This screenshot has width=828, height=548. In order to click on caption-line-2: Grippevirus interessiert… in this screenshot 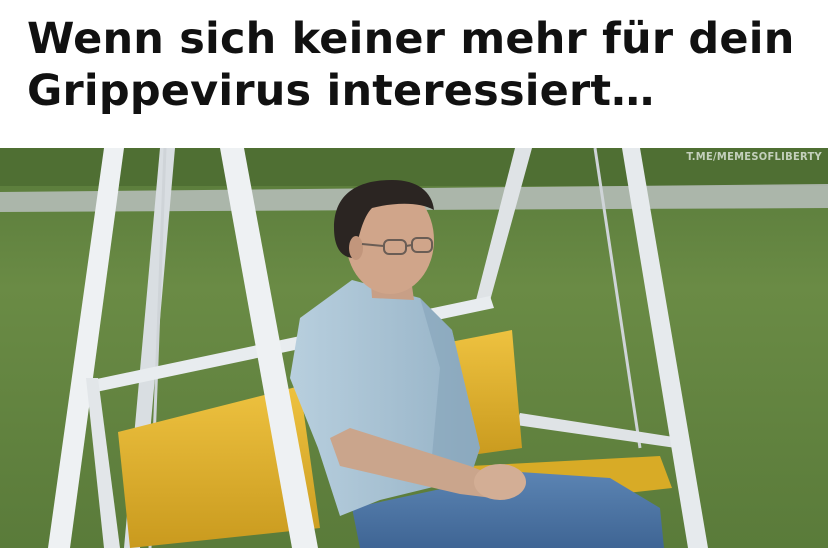, I will do `click(341, 91)`.